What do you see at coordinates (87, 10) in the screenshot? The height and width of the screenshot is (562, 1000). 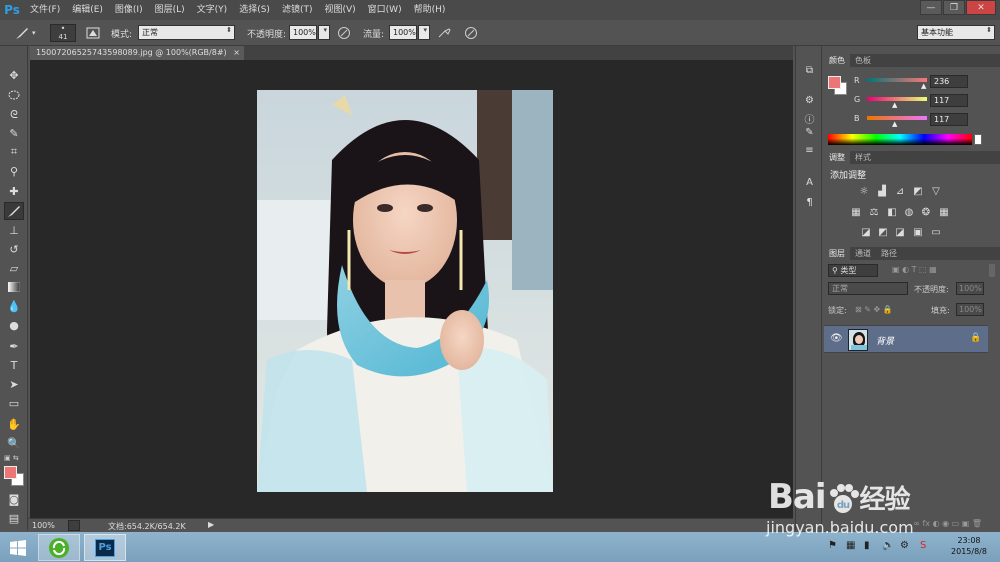 I see `menu-edit: 编辑(E)` at bounding box center [87, 10].